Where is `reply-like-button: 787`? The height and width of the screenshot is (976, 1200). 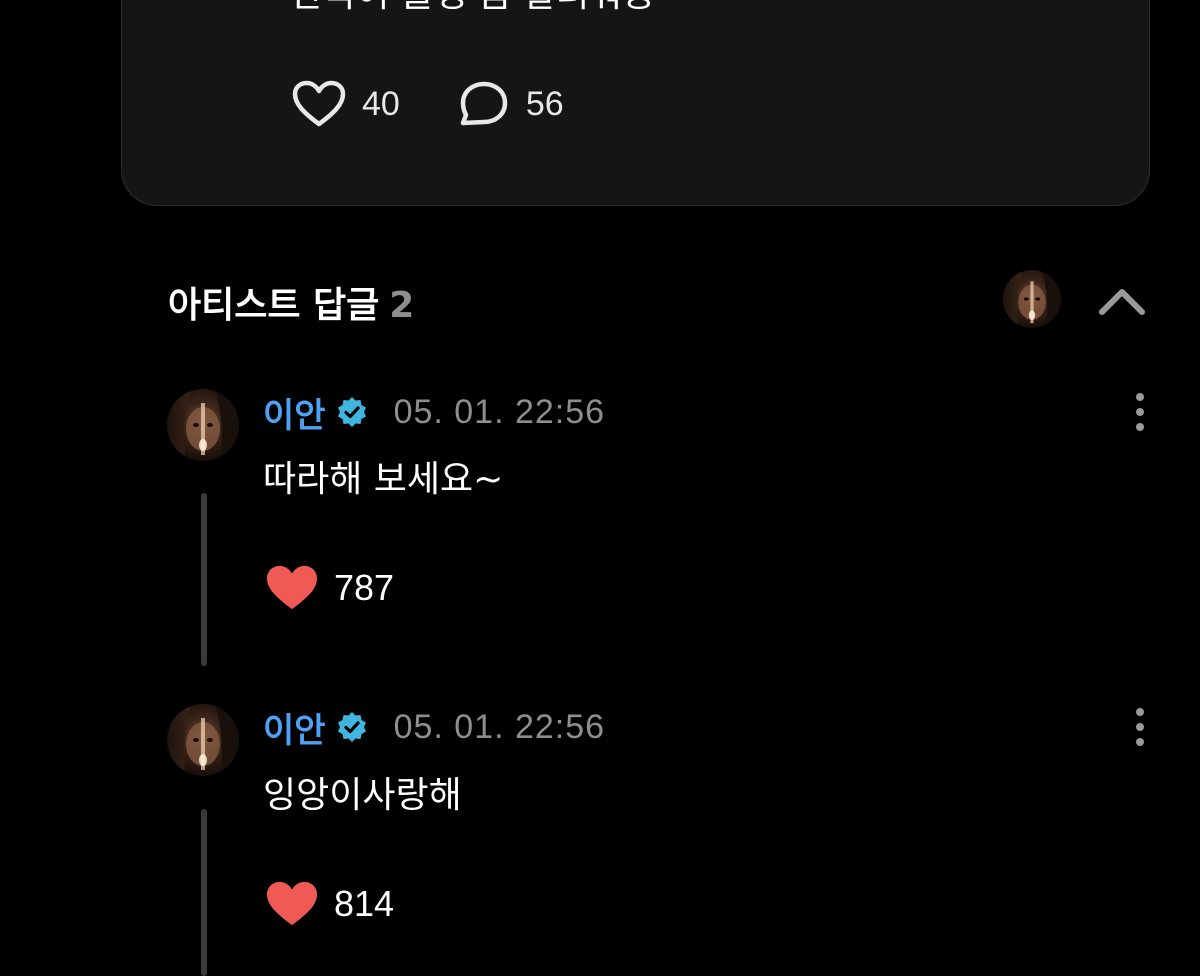 reply-like-button: 787 is located at coordinates (330, 588).